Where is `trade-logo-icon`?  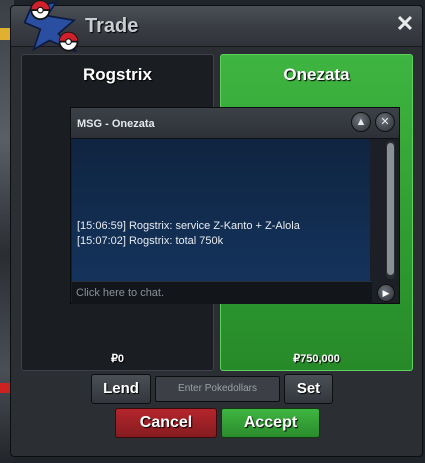 trade-logo-icon is located at coordinates (51, 26).